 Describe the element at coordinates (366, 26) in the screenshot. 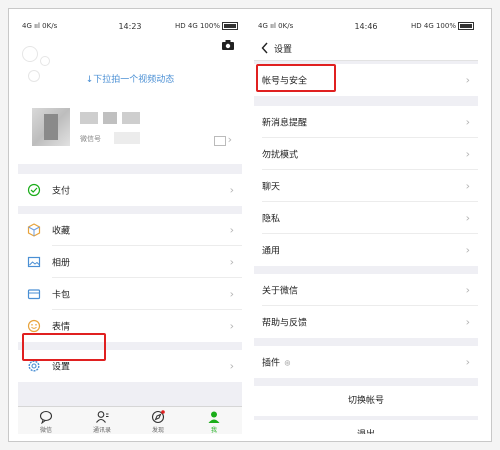

I see `status-bar: 4G ııl 0K/s 14:46 HD 4G 100%` at that location.